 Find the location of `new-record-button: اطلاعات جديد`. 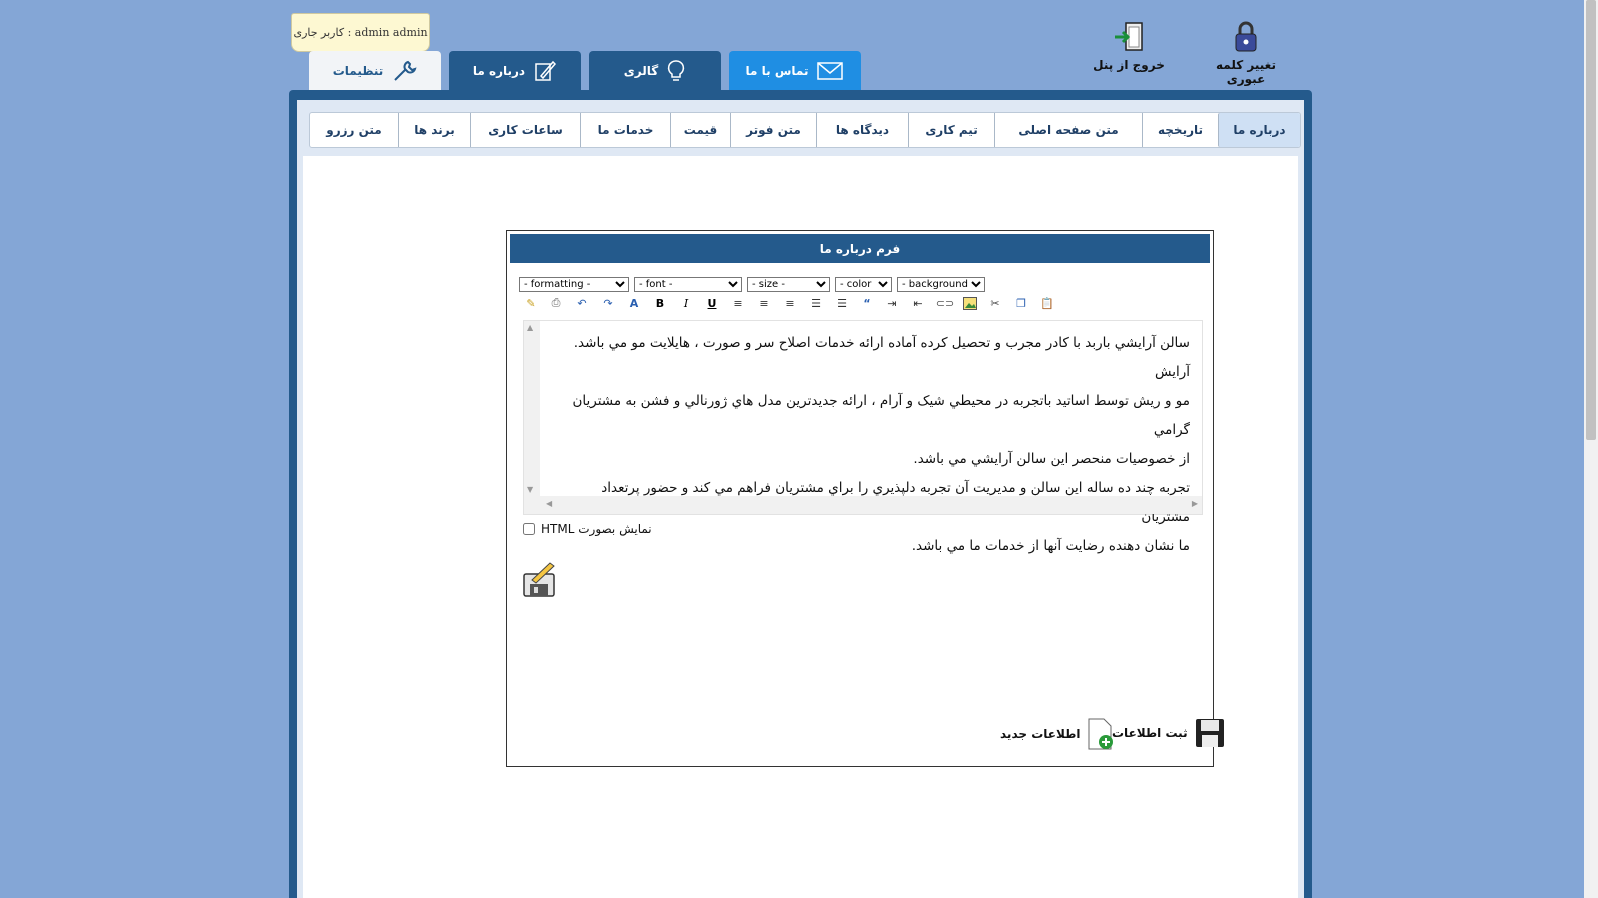

new-record-button: اطلاعات جديد is located at coordinates (1058, 734).